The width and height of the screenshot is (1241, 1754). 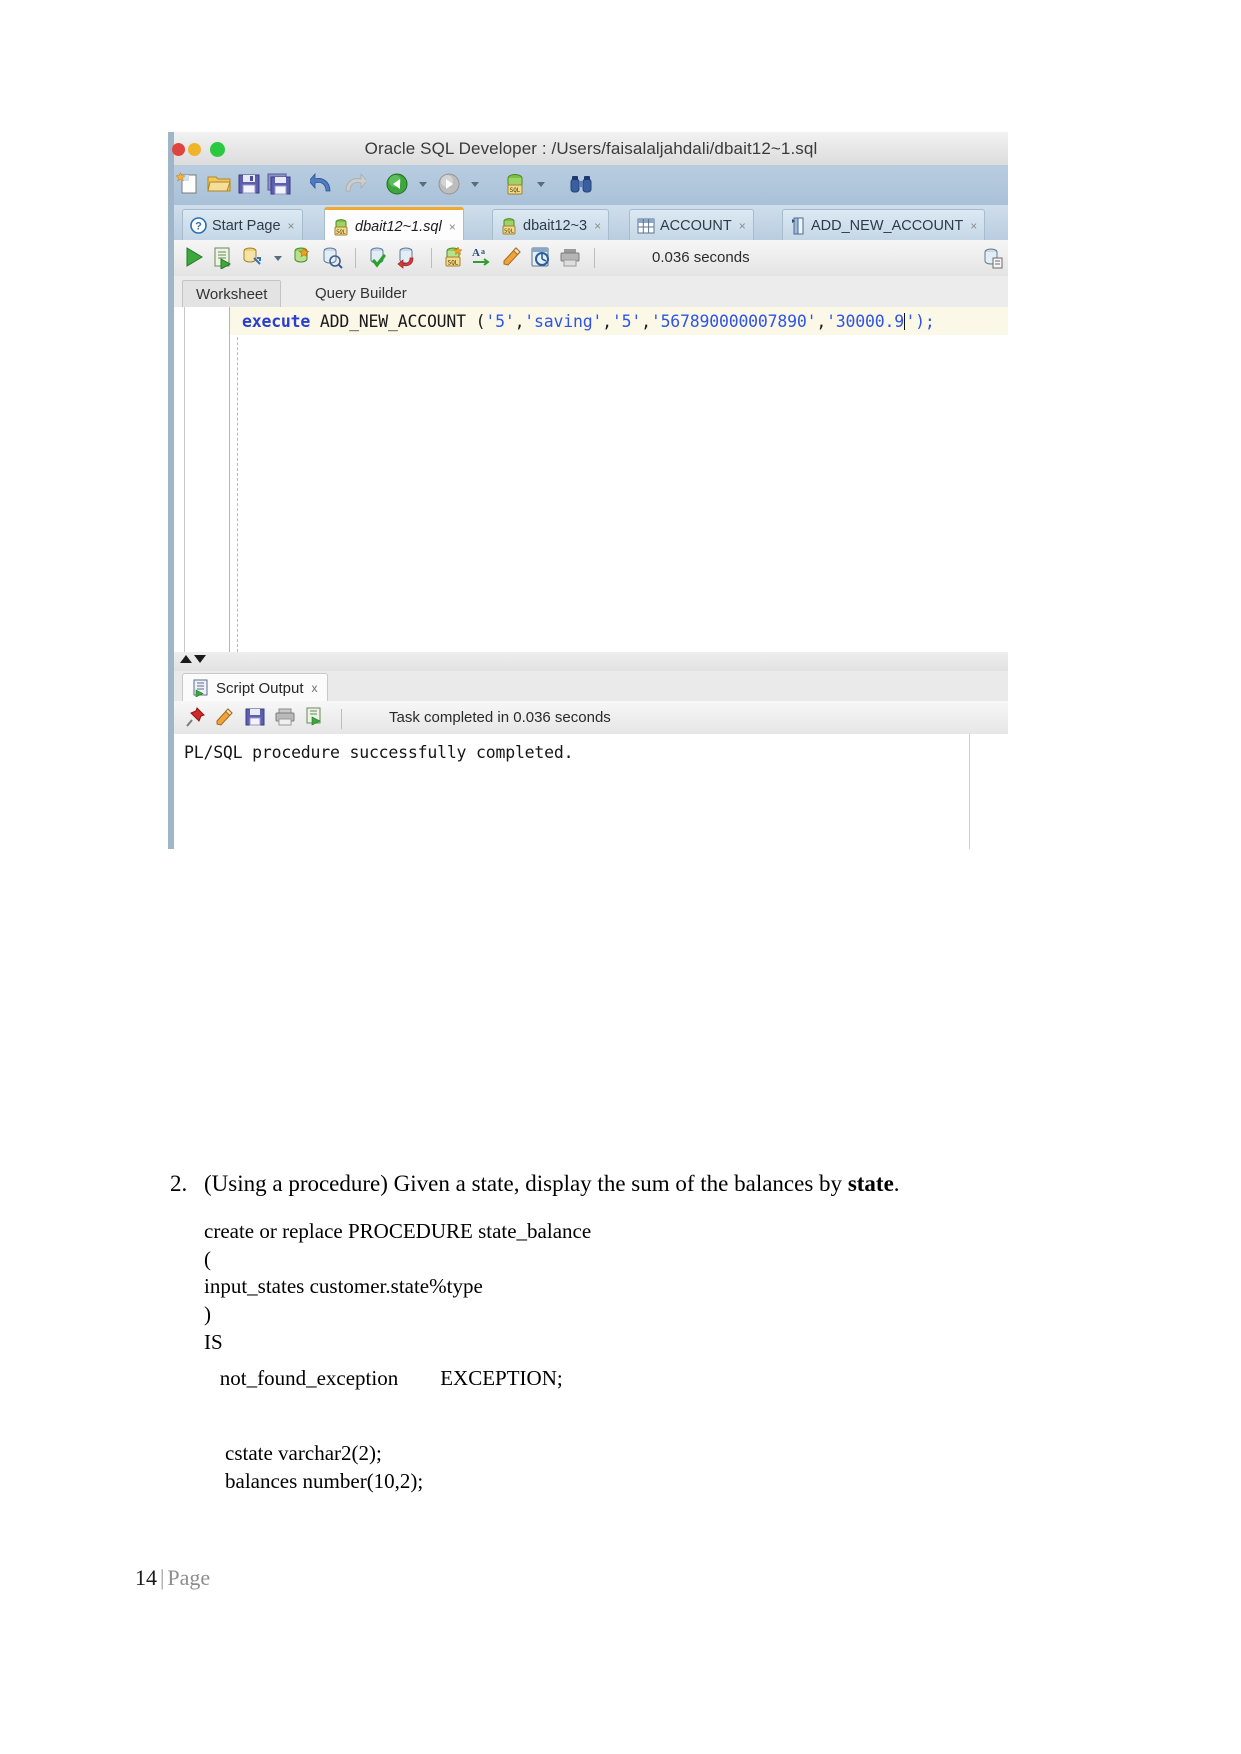 What do you see at coordinates (383, 1378) in the screenshot?
I see `procedure-code-exception-decl: not_found_exception EXCEPTION;` at bounding box center [383, 1378].